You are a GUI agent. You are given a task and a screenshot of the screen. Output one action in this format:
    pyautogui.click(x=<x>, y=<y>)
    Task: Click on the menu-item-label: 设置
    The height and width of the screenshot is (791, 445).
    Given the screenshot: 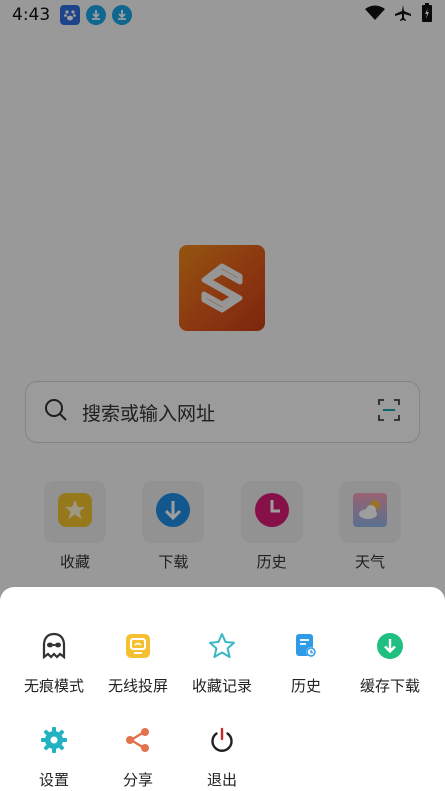 What is the action you would take?
    pyautogui.click(x=53, y=780)
    